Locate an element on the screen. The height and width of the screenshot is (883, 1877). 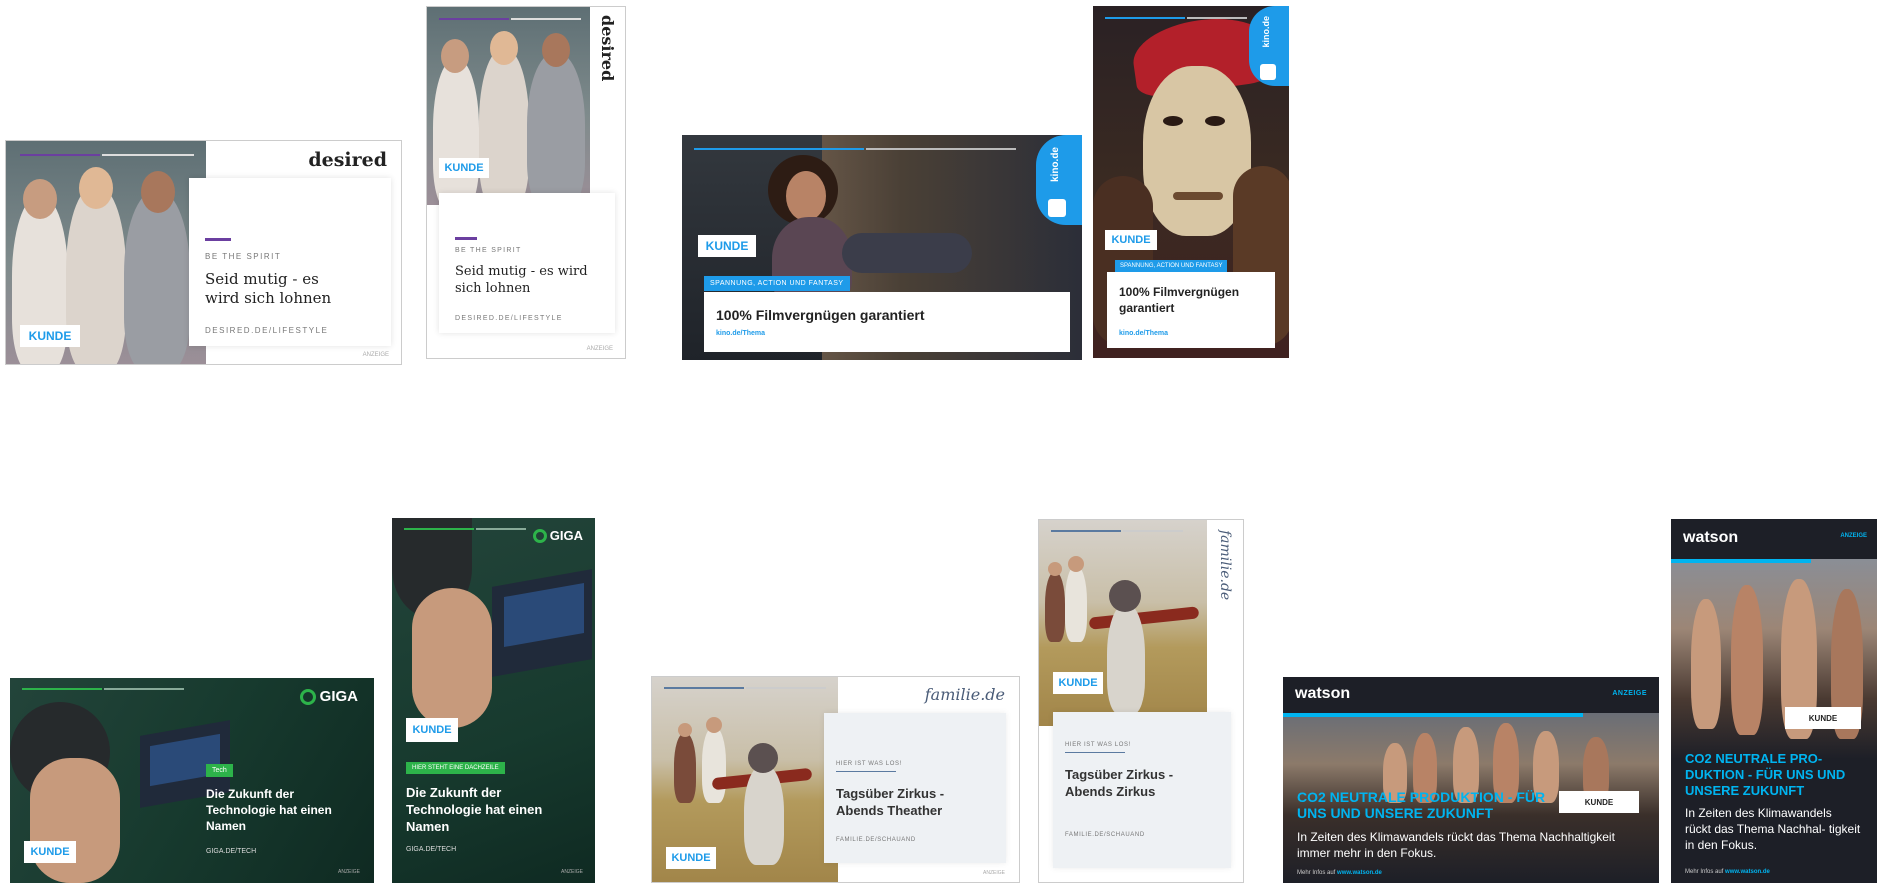
watson-tall-client-logo: KUNDE is located at coordinates (1823, 718).